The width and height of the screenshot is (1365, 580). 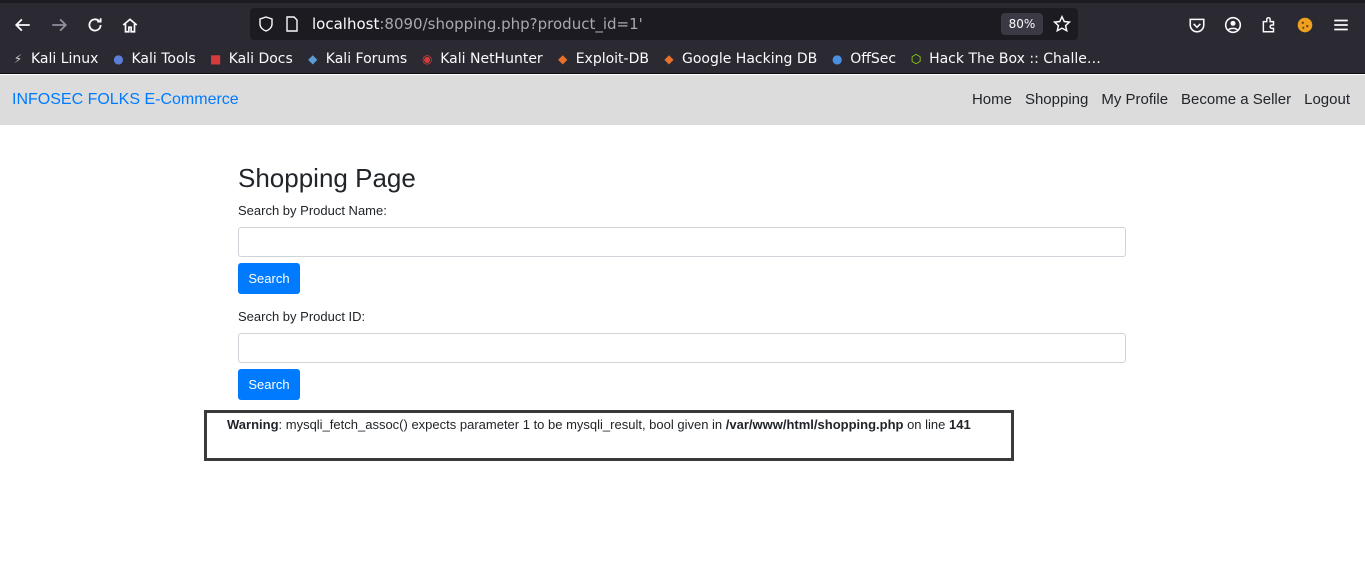 I want to click on search-name-button: Search, so click(x=269, y=278).